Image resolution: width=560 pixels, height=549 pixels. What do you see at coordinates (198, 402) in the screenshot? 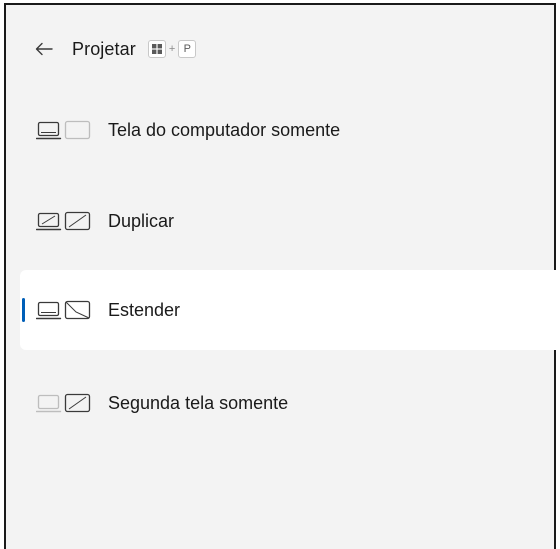
I see `option-label: Segunda tela somente` at bounding box center [198, 402].